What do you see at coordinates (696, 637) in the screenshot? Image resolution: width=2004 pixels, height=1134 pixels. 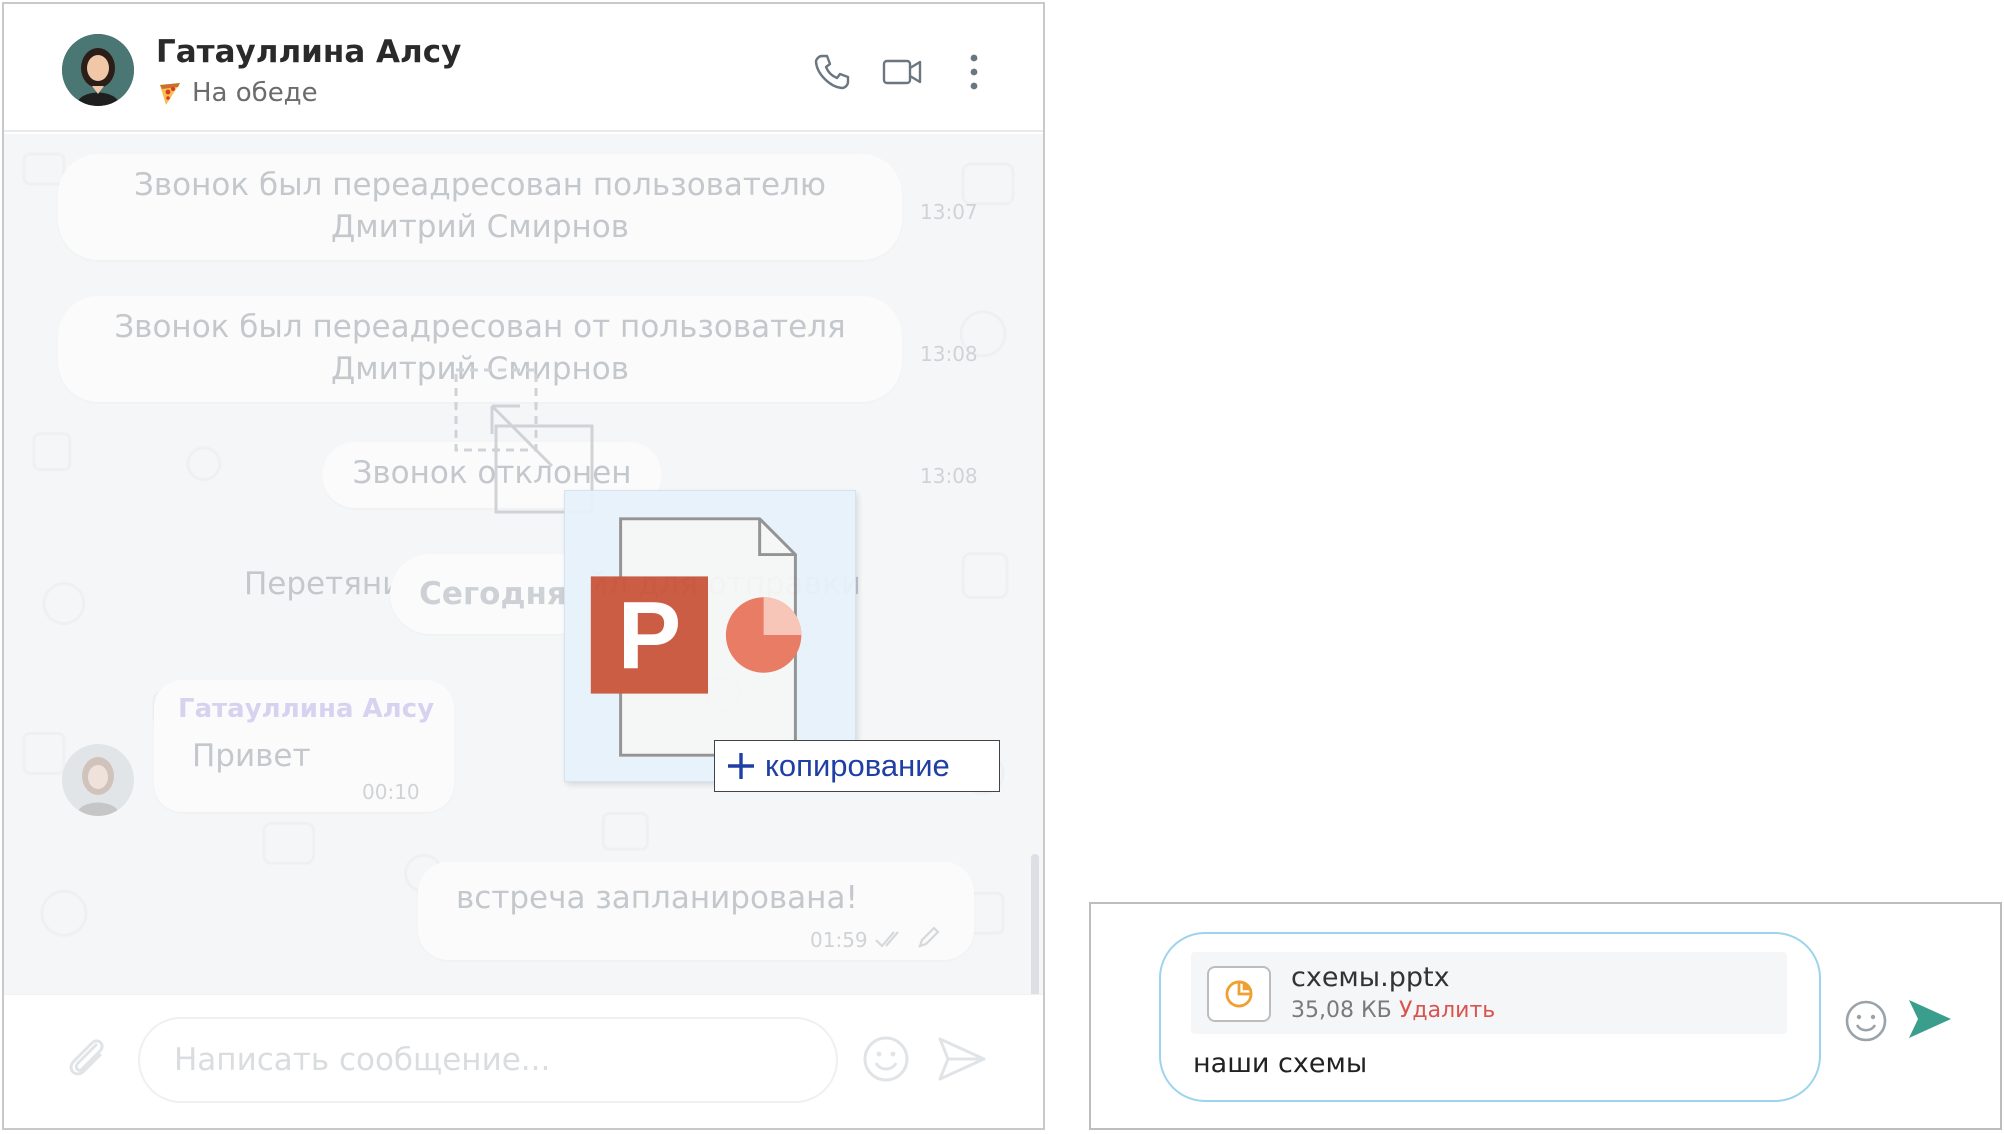 I see `powerpoint-file-icon: P` at bounding box center [696, 637].